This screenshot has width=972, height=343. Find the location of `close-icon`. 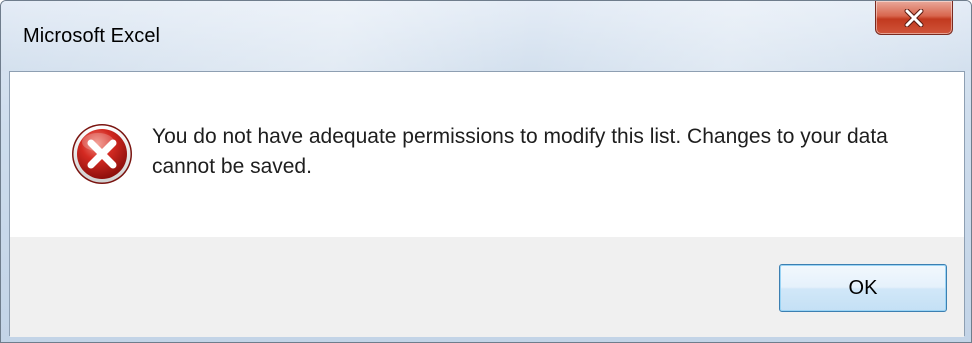

close-icon is located at coordinates (914, 17).